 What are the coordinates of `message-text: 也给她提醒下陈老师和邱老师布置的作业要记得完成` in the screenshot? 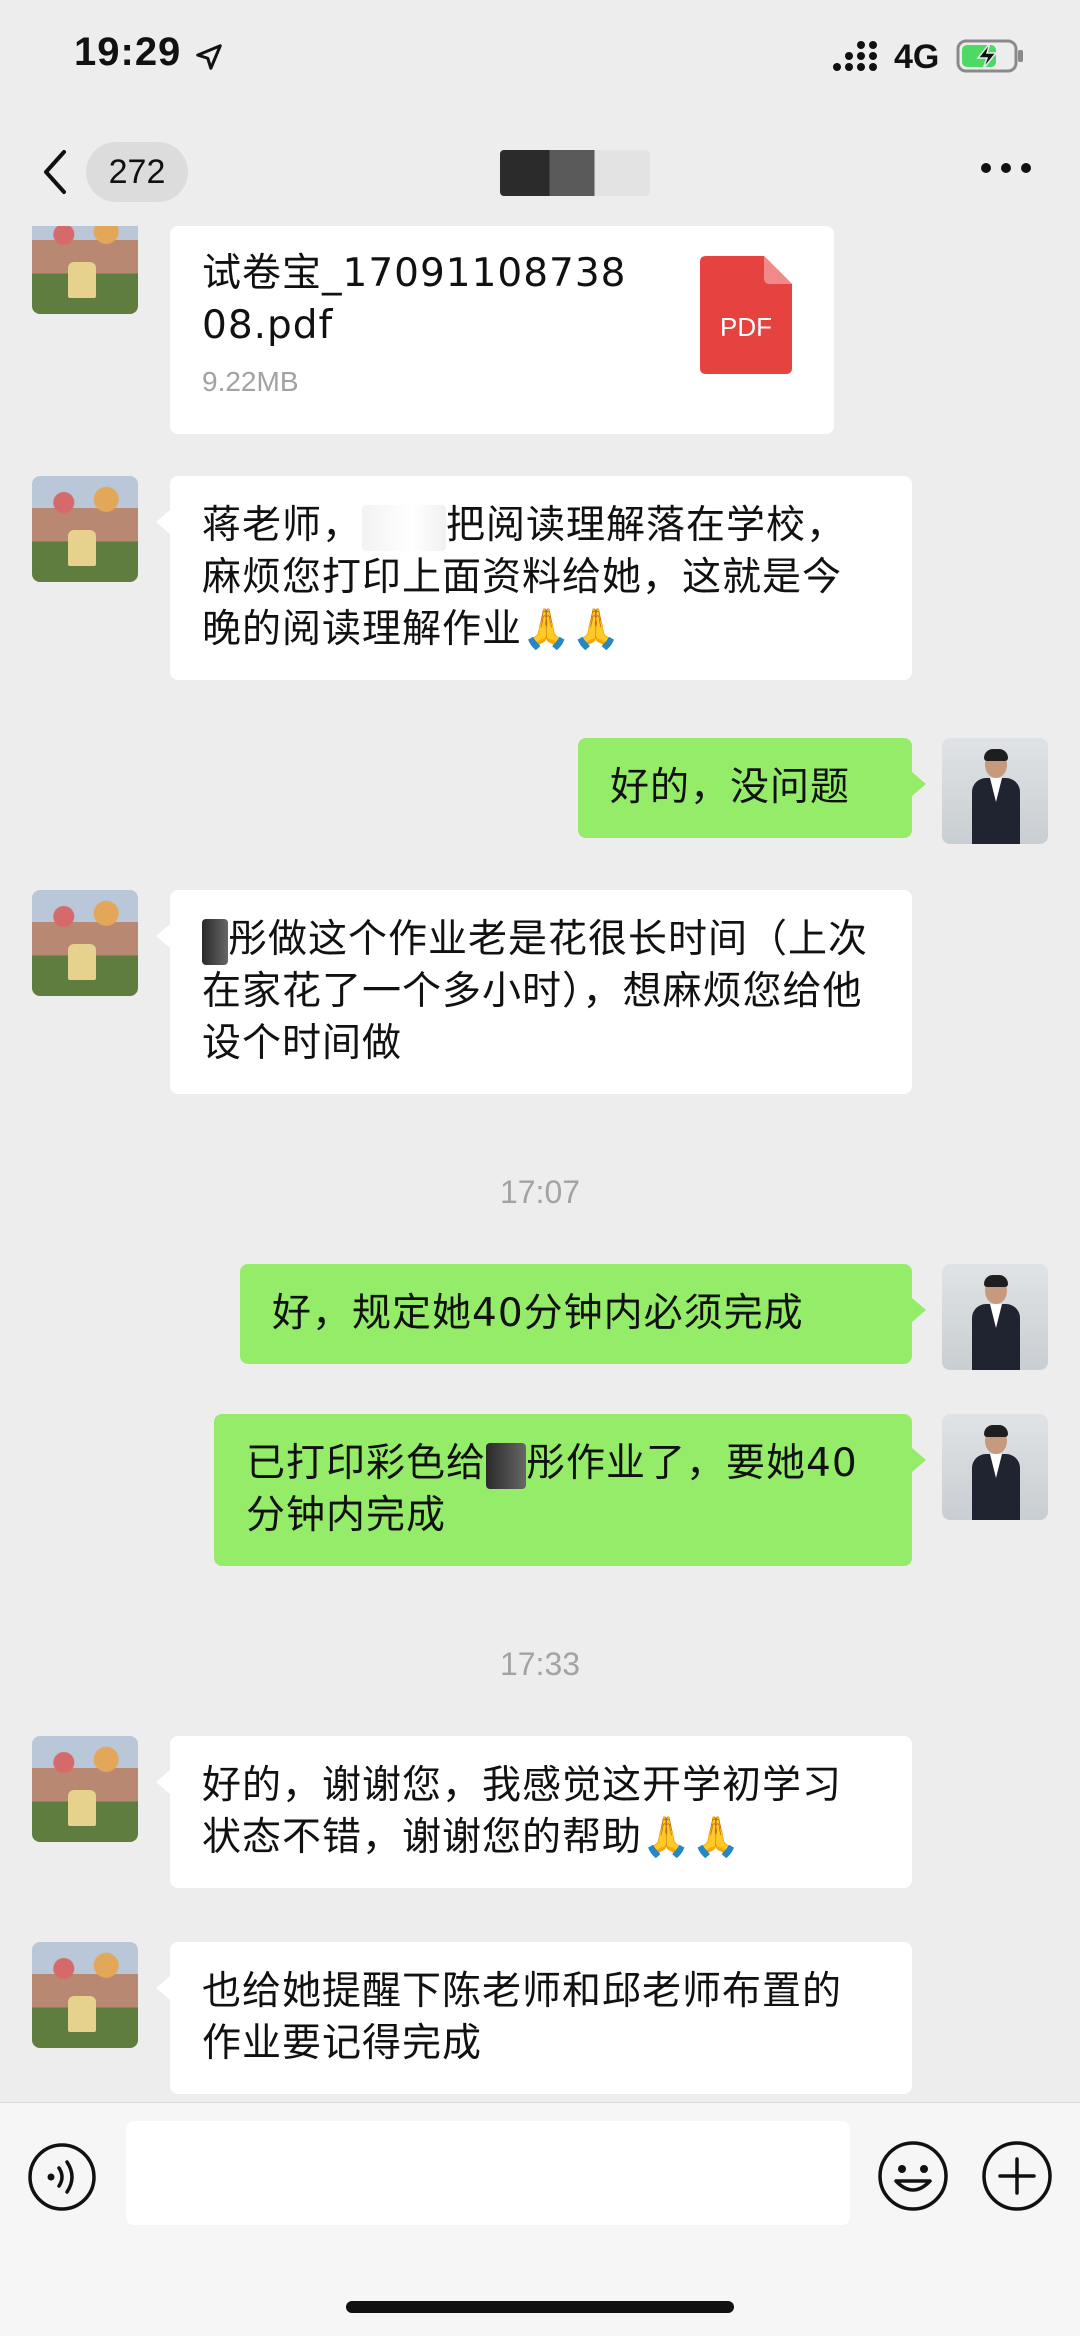 It's located at (522, 2017).